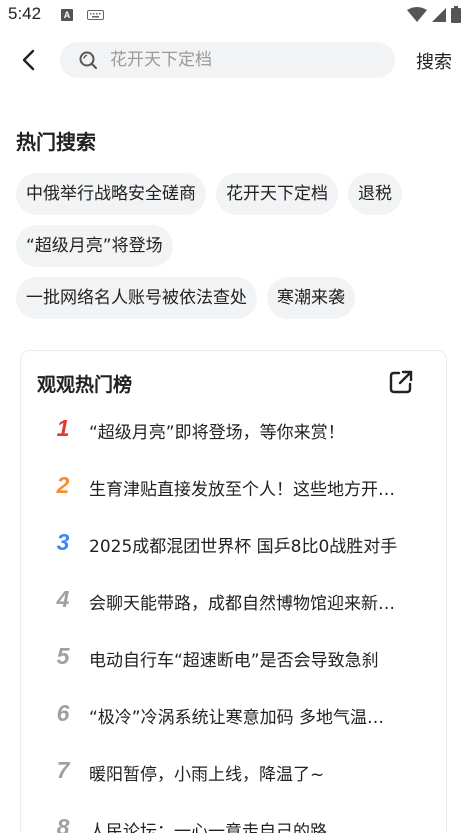  I want to click on hot-search-chip: 寒潮来袭, so click(311, 298).